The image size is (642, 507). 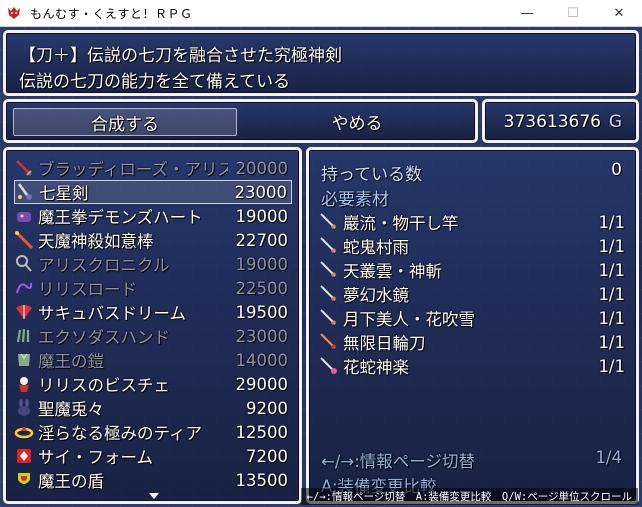 What do you see at coordinates (25, 192) in the screenshot?
I see `star-sword-icon` at bounding box center [25, 192].